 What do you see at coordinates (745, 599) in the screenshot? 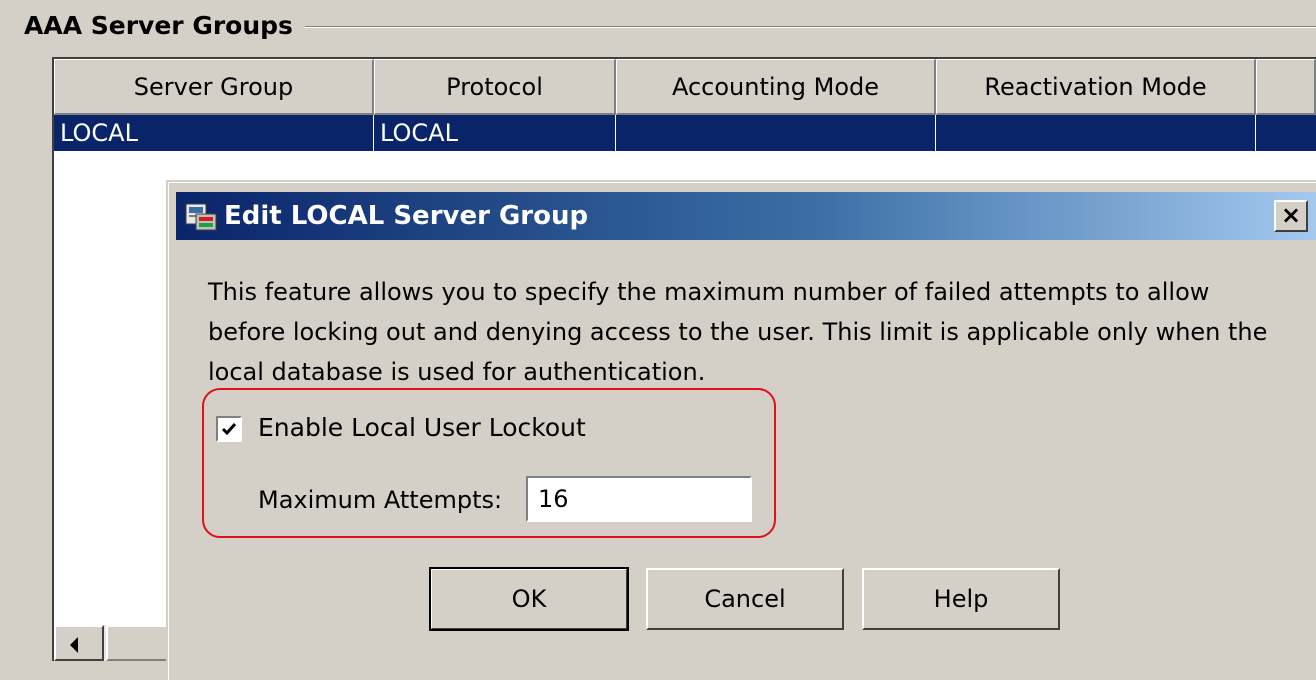
I see `cancel-button: Cancel` at bounding box center [745, 599].